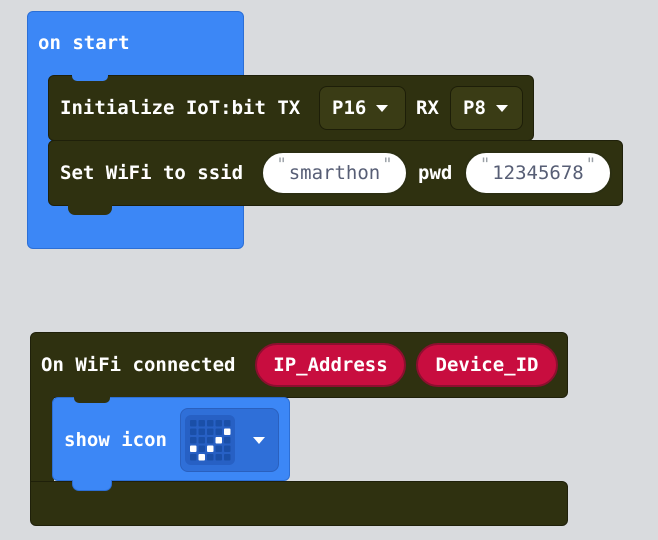  What do you see at coordinates (92, 485) in the screenshot?
I see `show-icon-bottom-tab` at bounding box center [92, 485].